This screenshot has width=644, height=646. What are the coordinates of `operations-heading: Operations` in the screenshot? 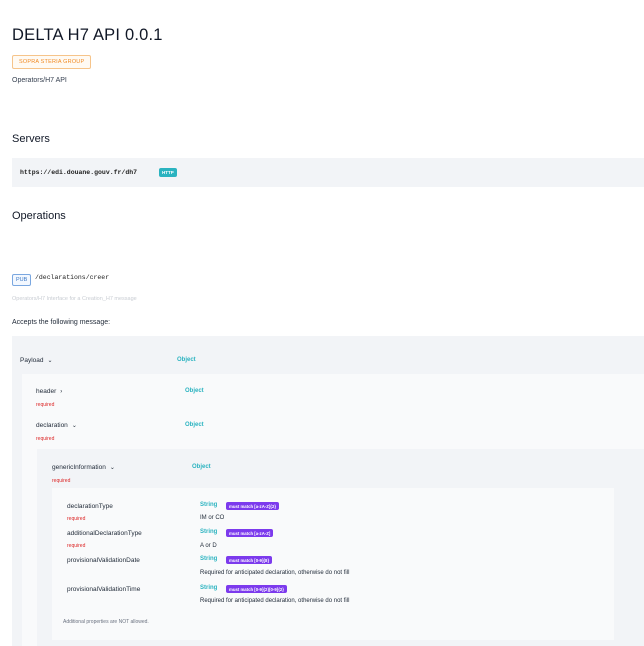 It's located at (39, 216).